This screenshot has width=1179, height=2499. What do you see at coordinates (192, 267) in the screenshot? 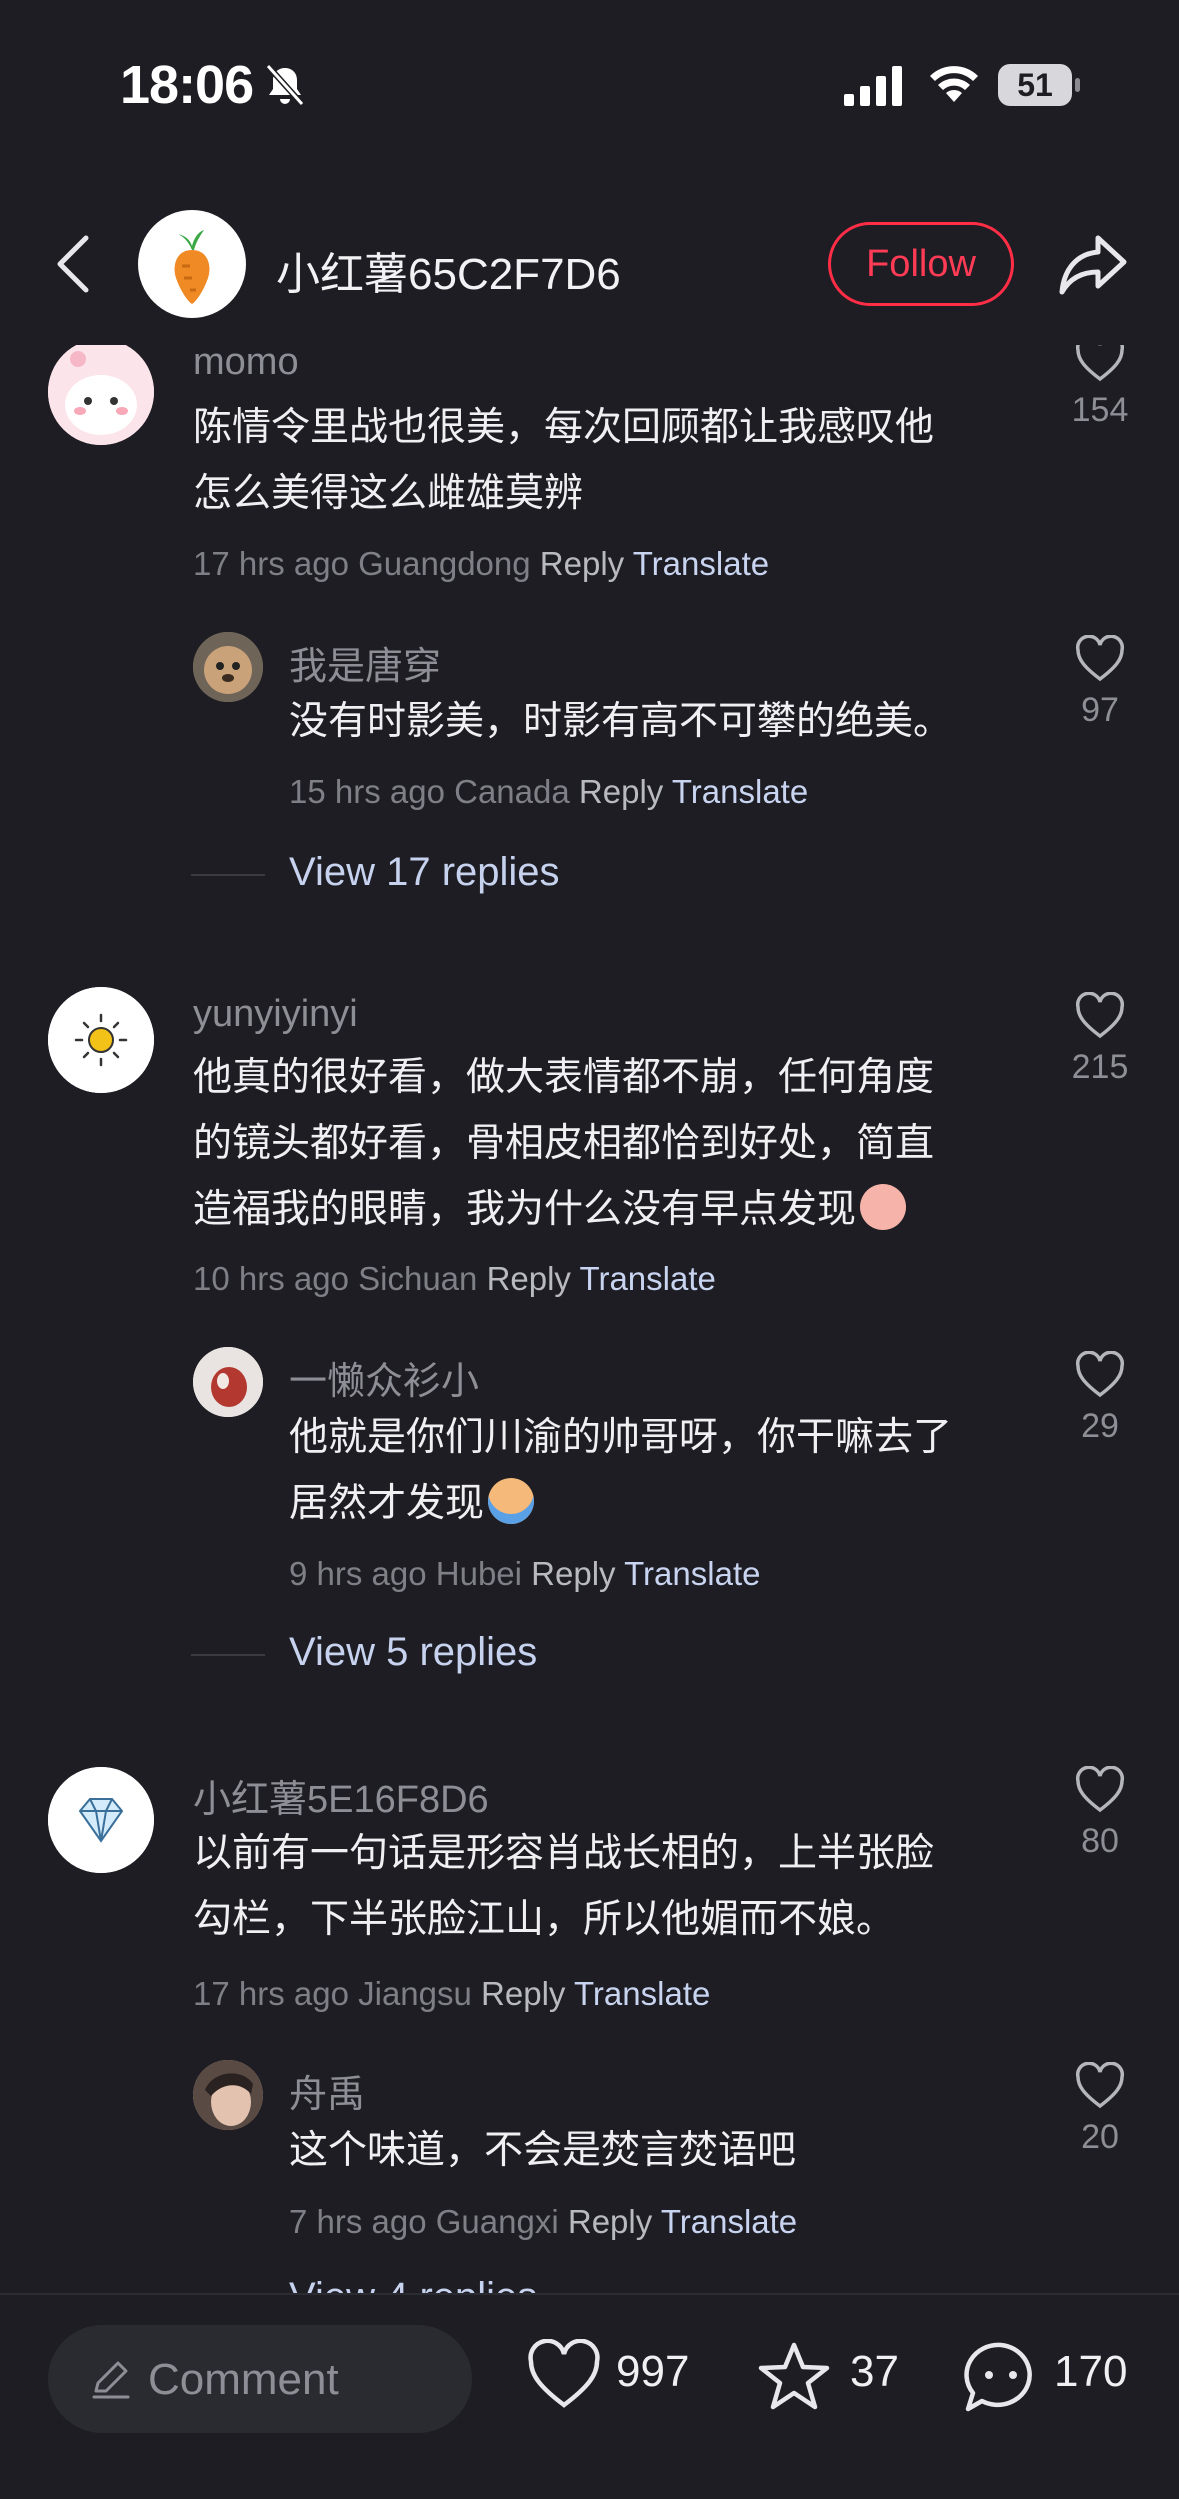
I see `carrot-icon` at bounding box center [192, 267].